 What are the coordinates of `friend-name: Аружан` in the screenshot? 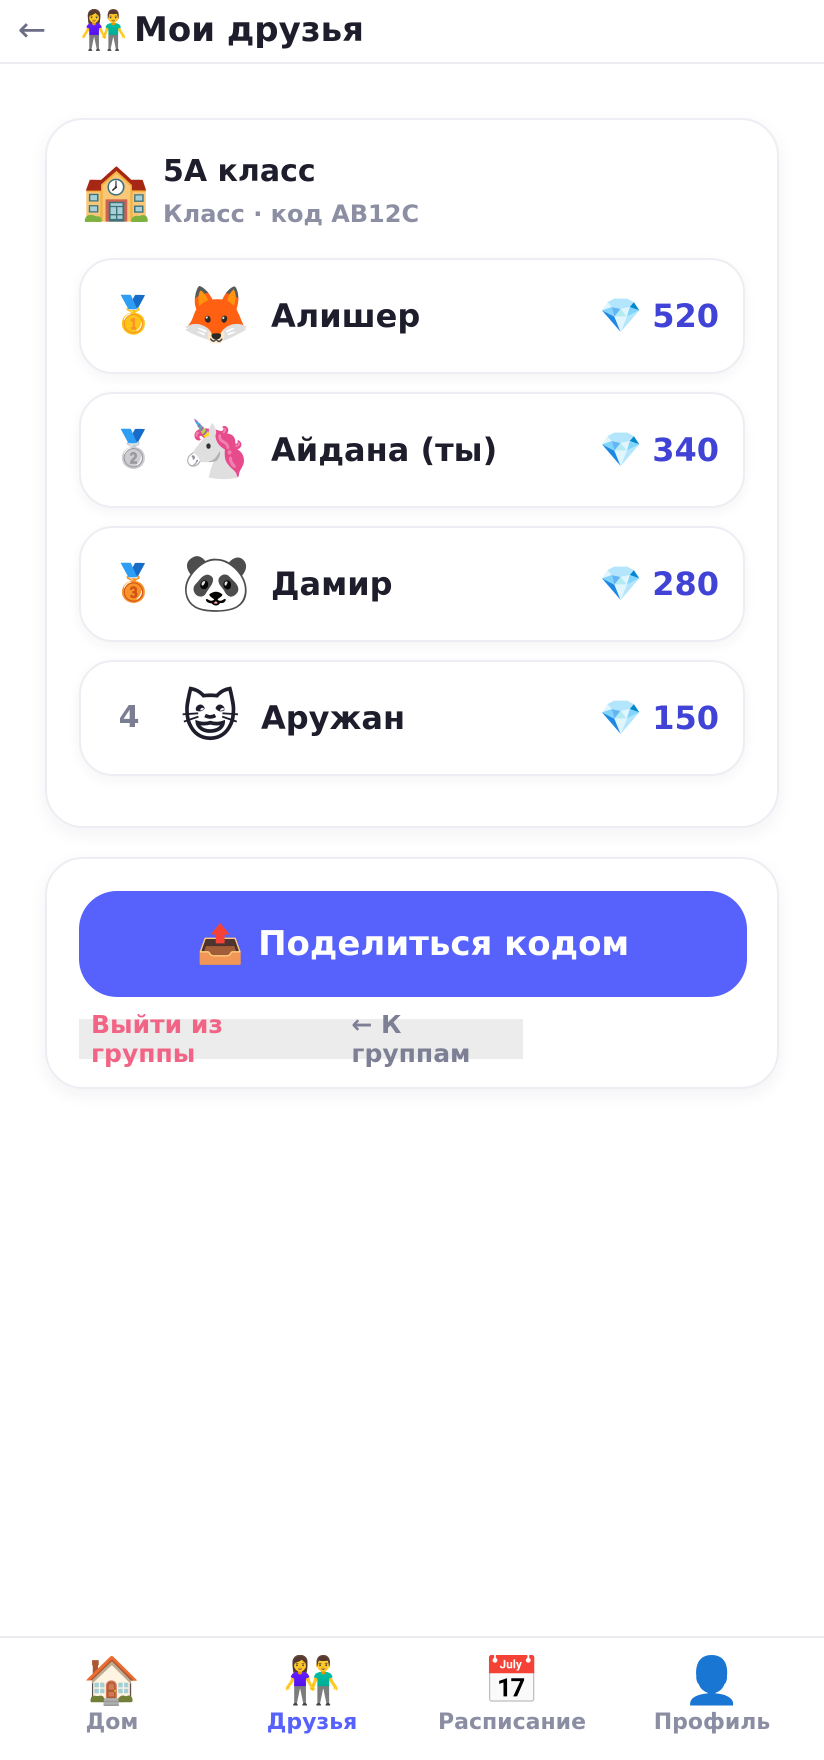 It's located at (333, 718).